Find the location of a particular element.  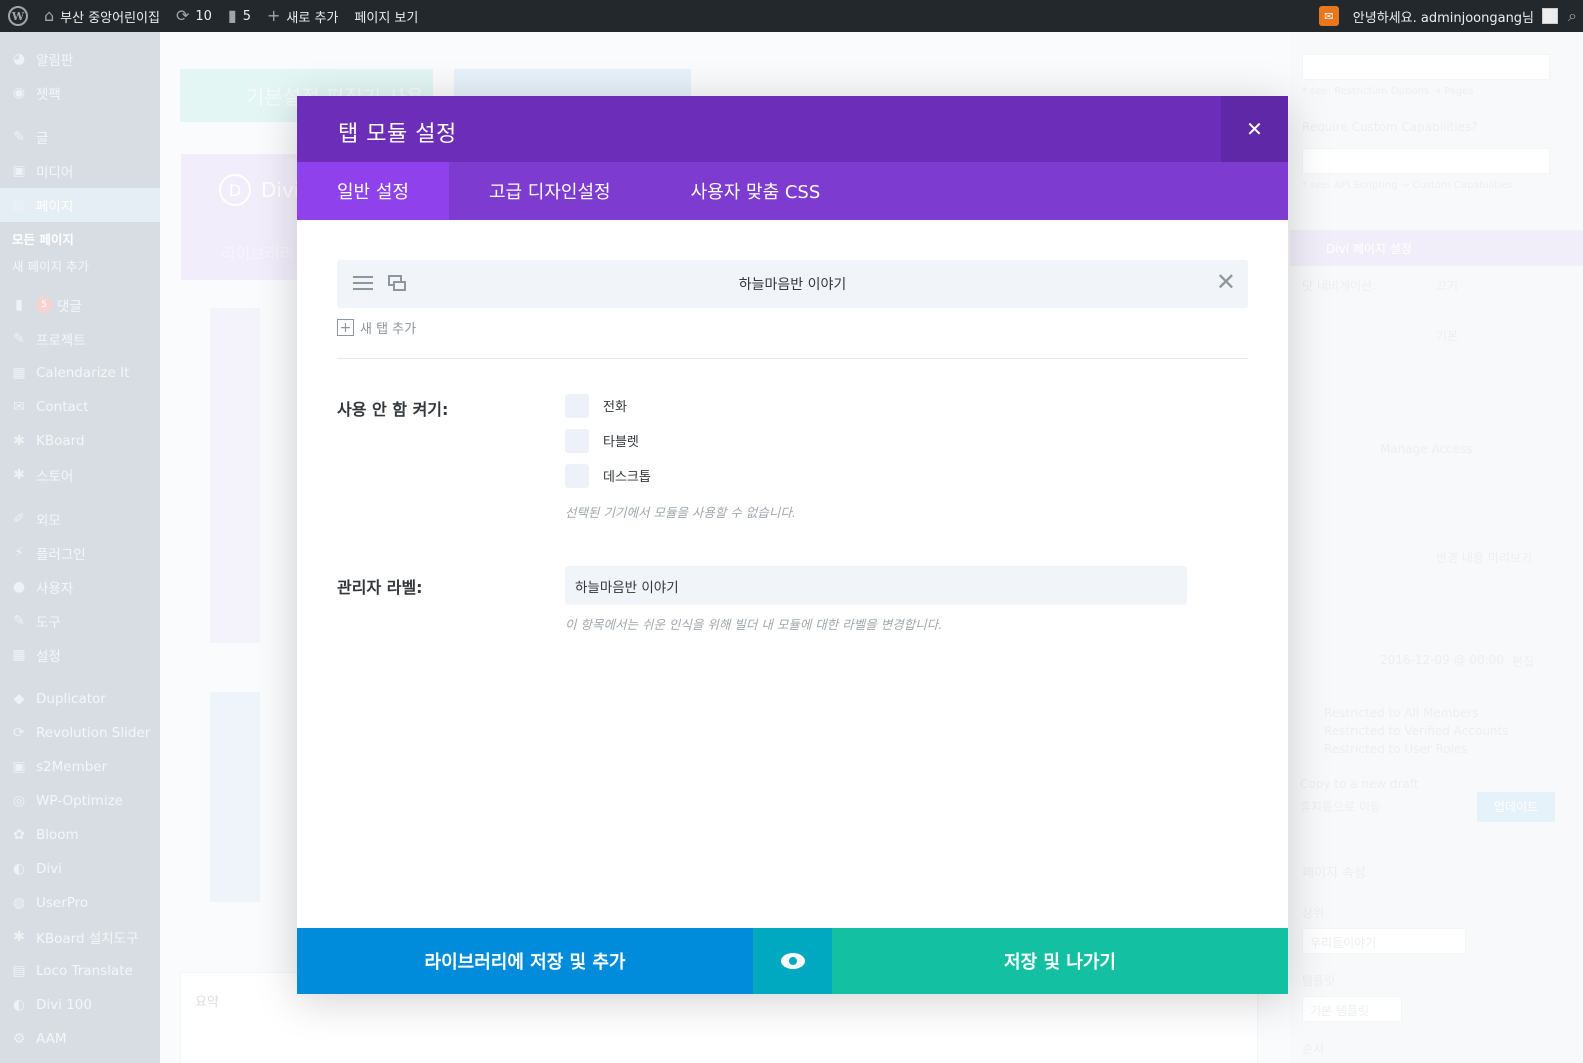

sidebar-item-aam: ⚙ AAM is located at coordinates (80, 1039).